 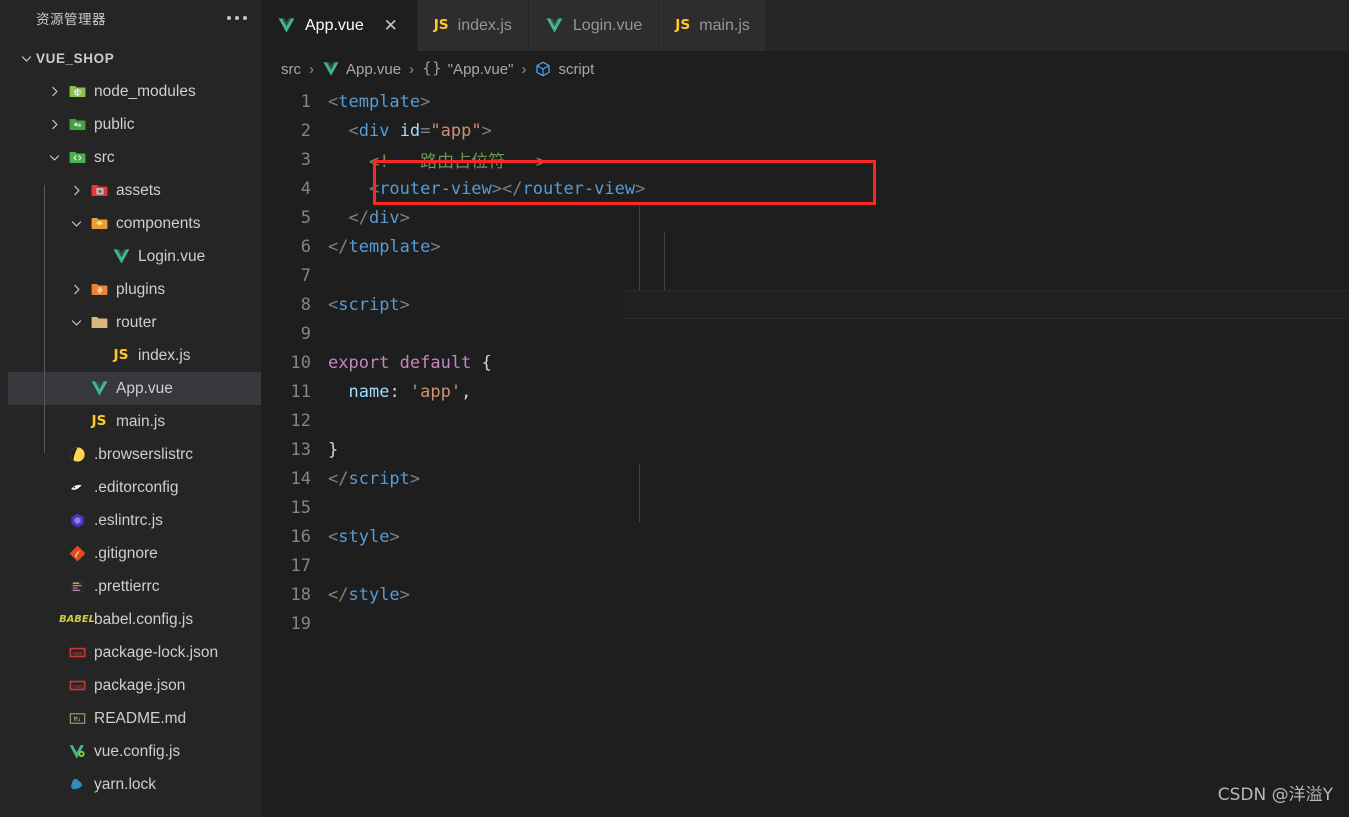 I want to click on eslint-file-icon, so click(x=77, y=520).